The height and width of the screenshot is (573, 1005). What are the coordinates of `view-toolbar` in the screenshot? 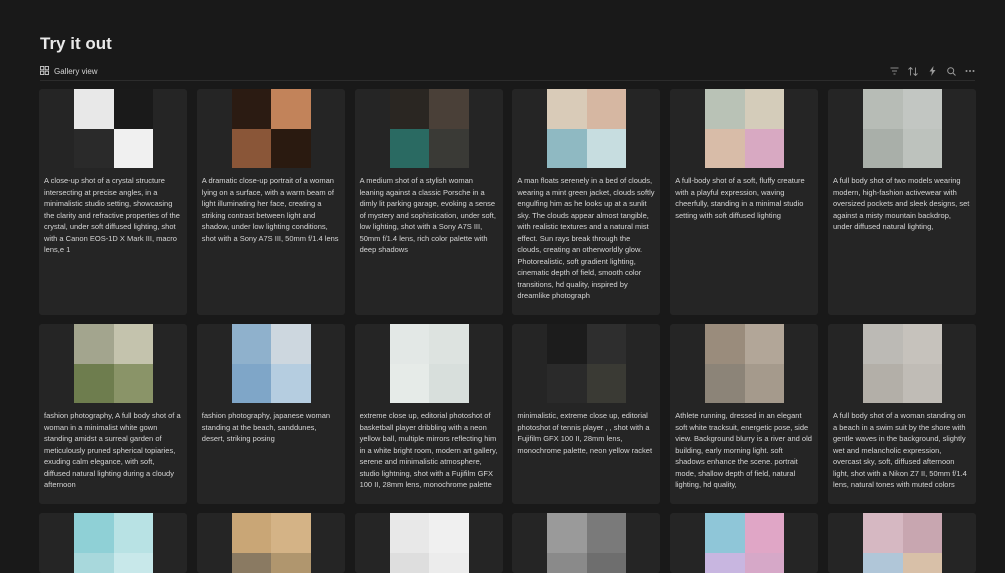 It's located at (932, 71).